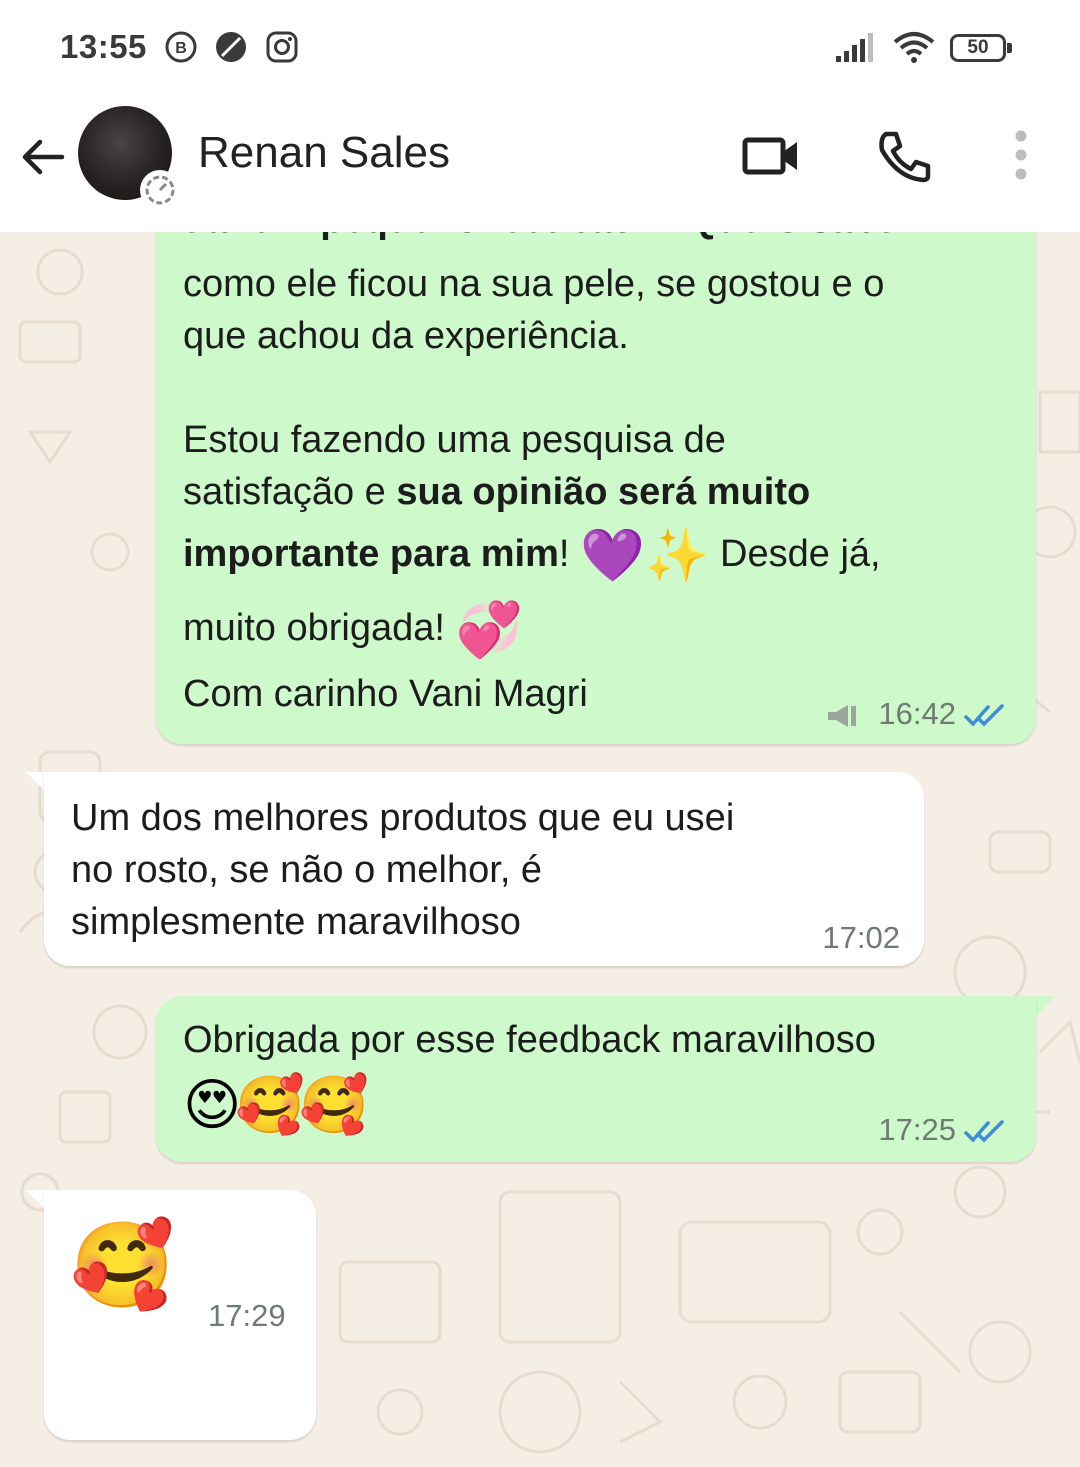 The width and height of the screenshot is (1080, 1467). What do you see at coordinates (914, 47) in the screenshot?
I see `wifi-icon` at bounding box center [914, 47].